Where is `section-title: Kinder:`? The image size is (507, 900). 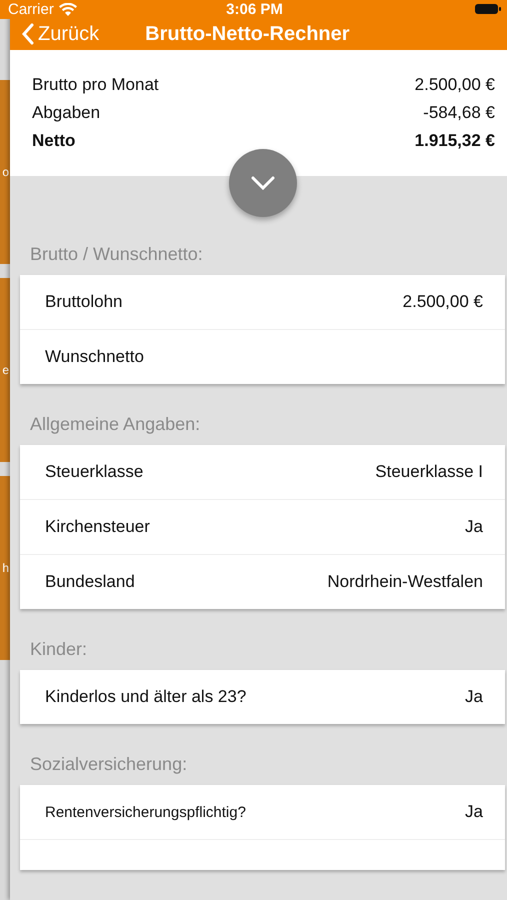
section-title: Kinder: is located at coordinates (58, 650).